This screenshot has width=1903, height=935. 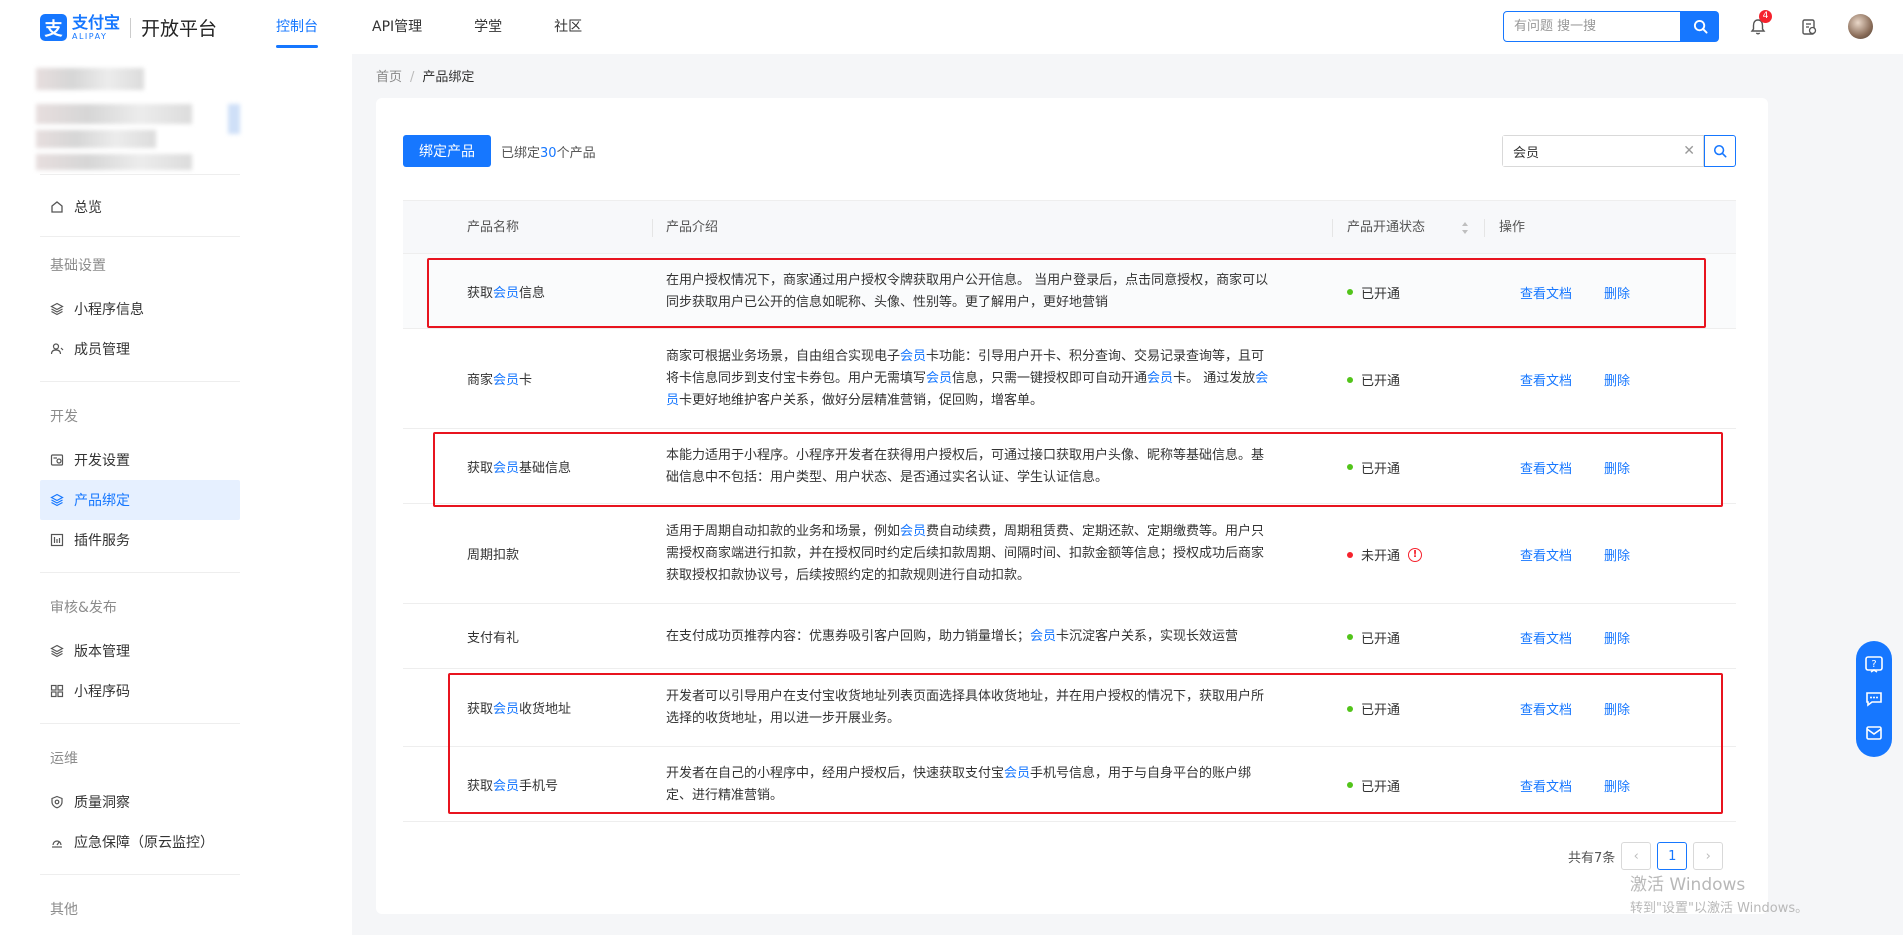 What do you see at coordinates (1719, 908) in the screenshot?
I see `watermark-line-2: 转到"设置"以激活 Windows。` at bounding box center [1719, 908].